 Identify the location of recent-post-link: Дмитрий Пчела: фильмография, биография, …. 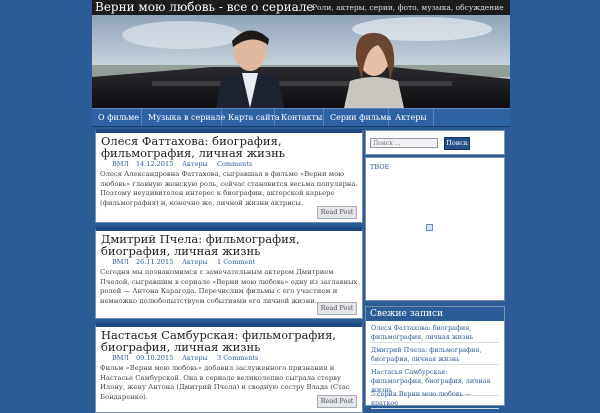
(435, 355).